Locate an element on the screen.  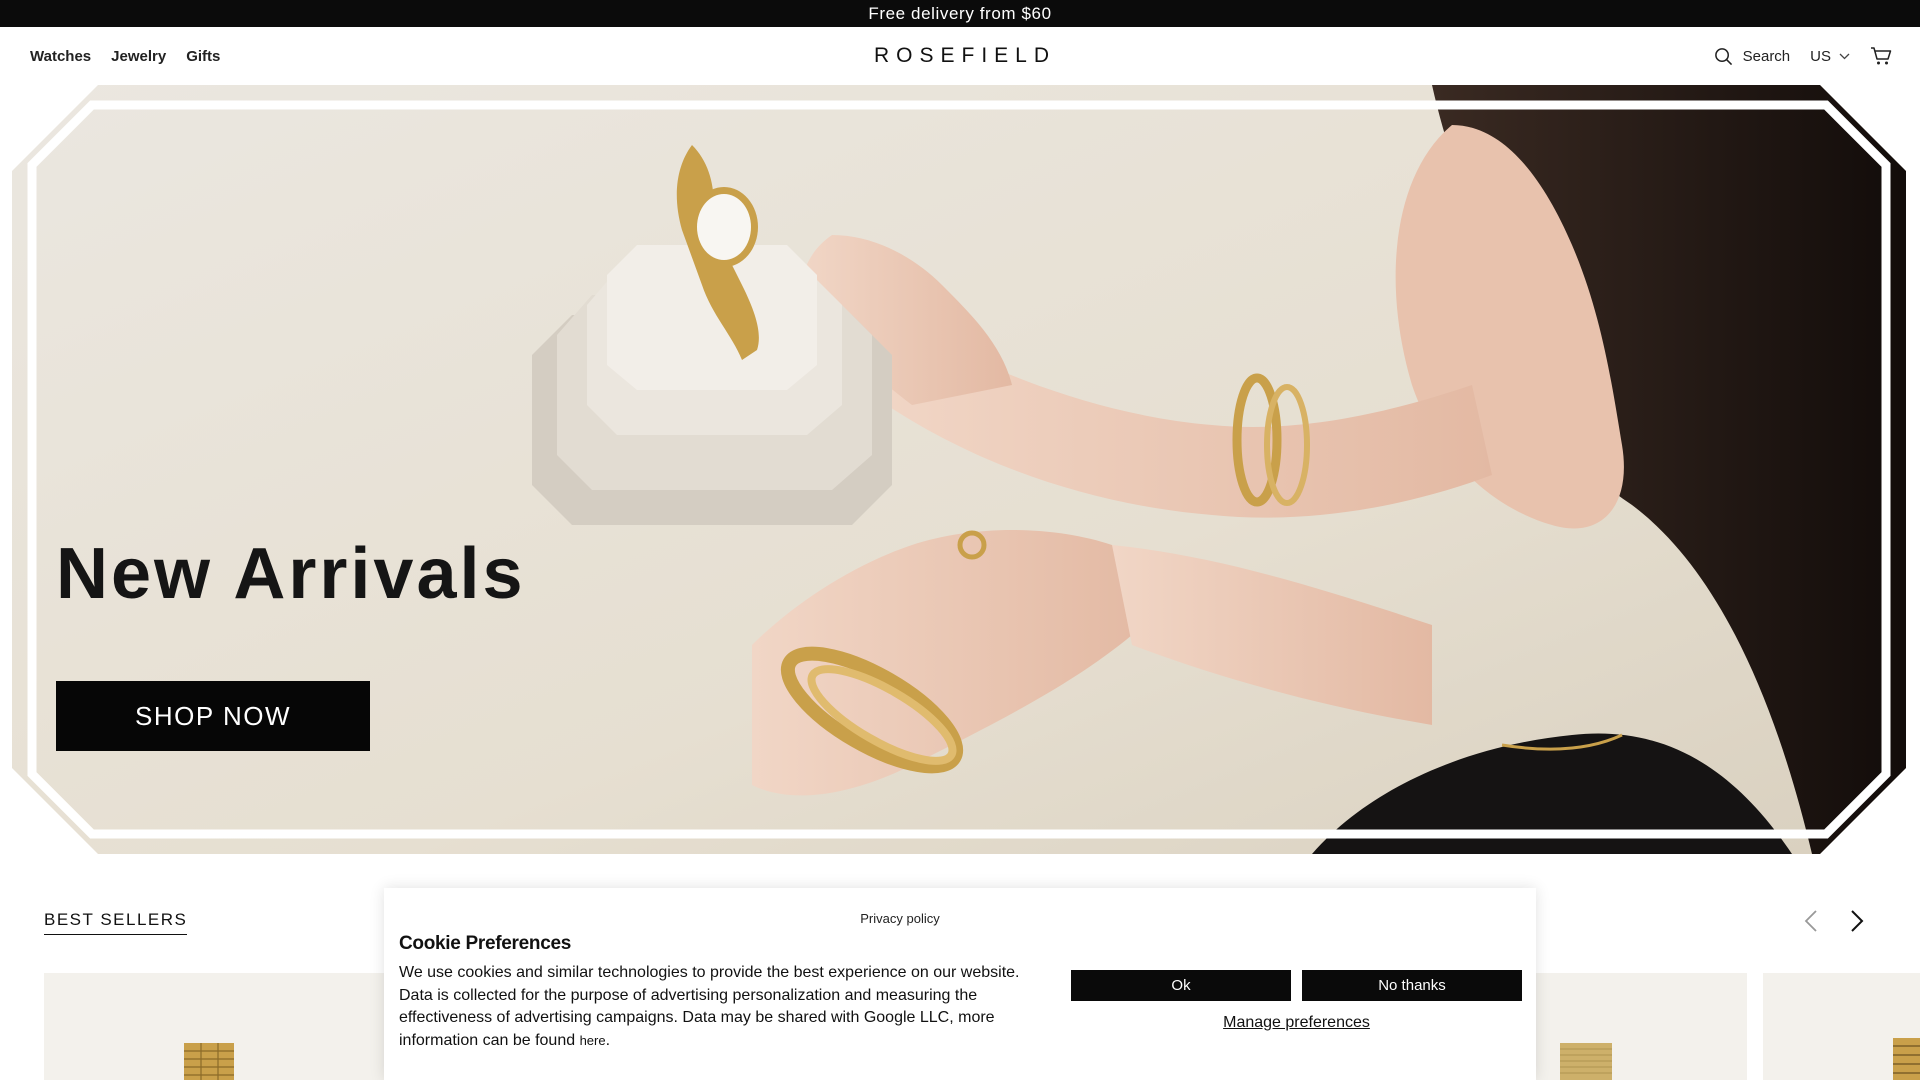
chevron-left-icon is located at coordinates (1810, 921).